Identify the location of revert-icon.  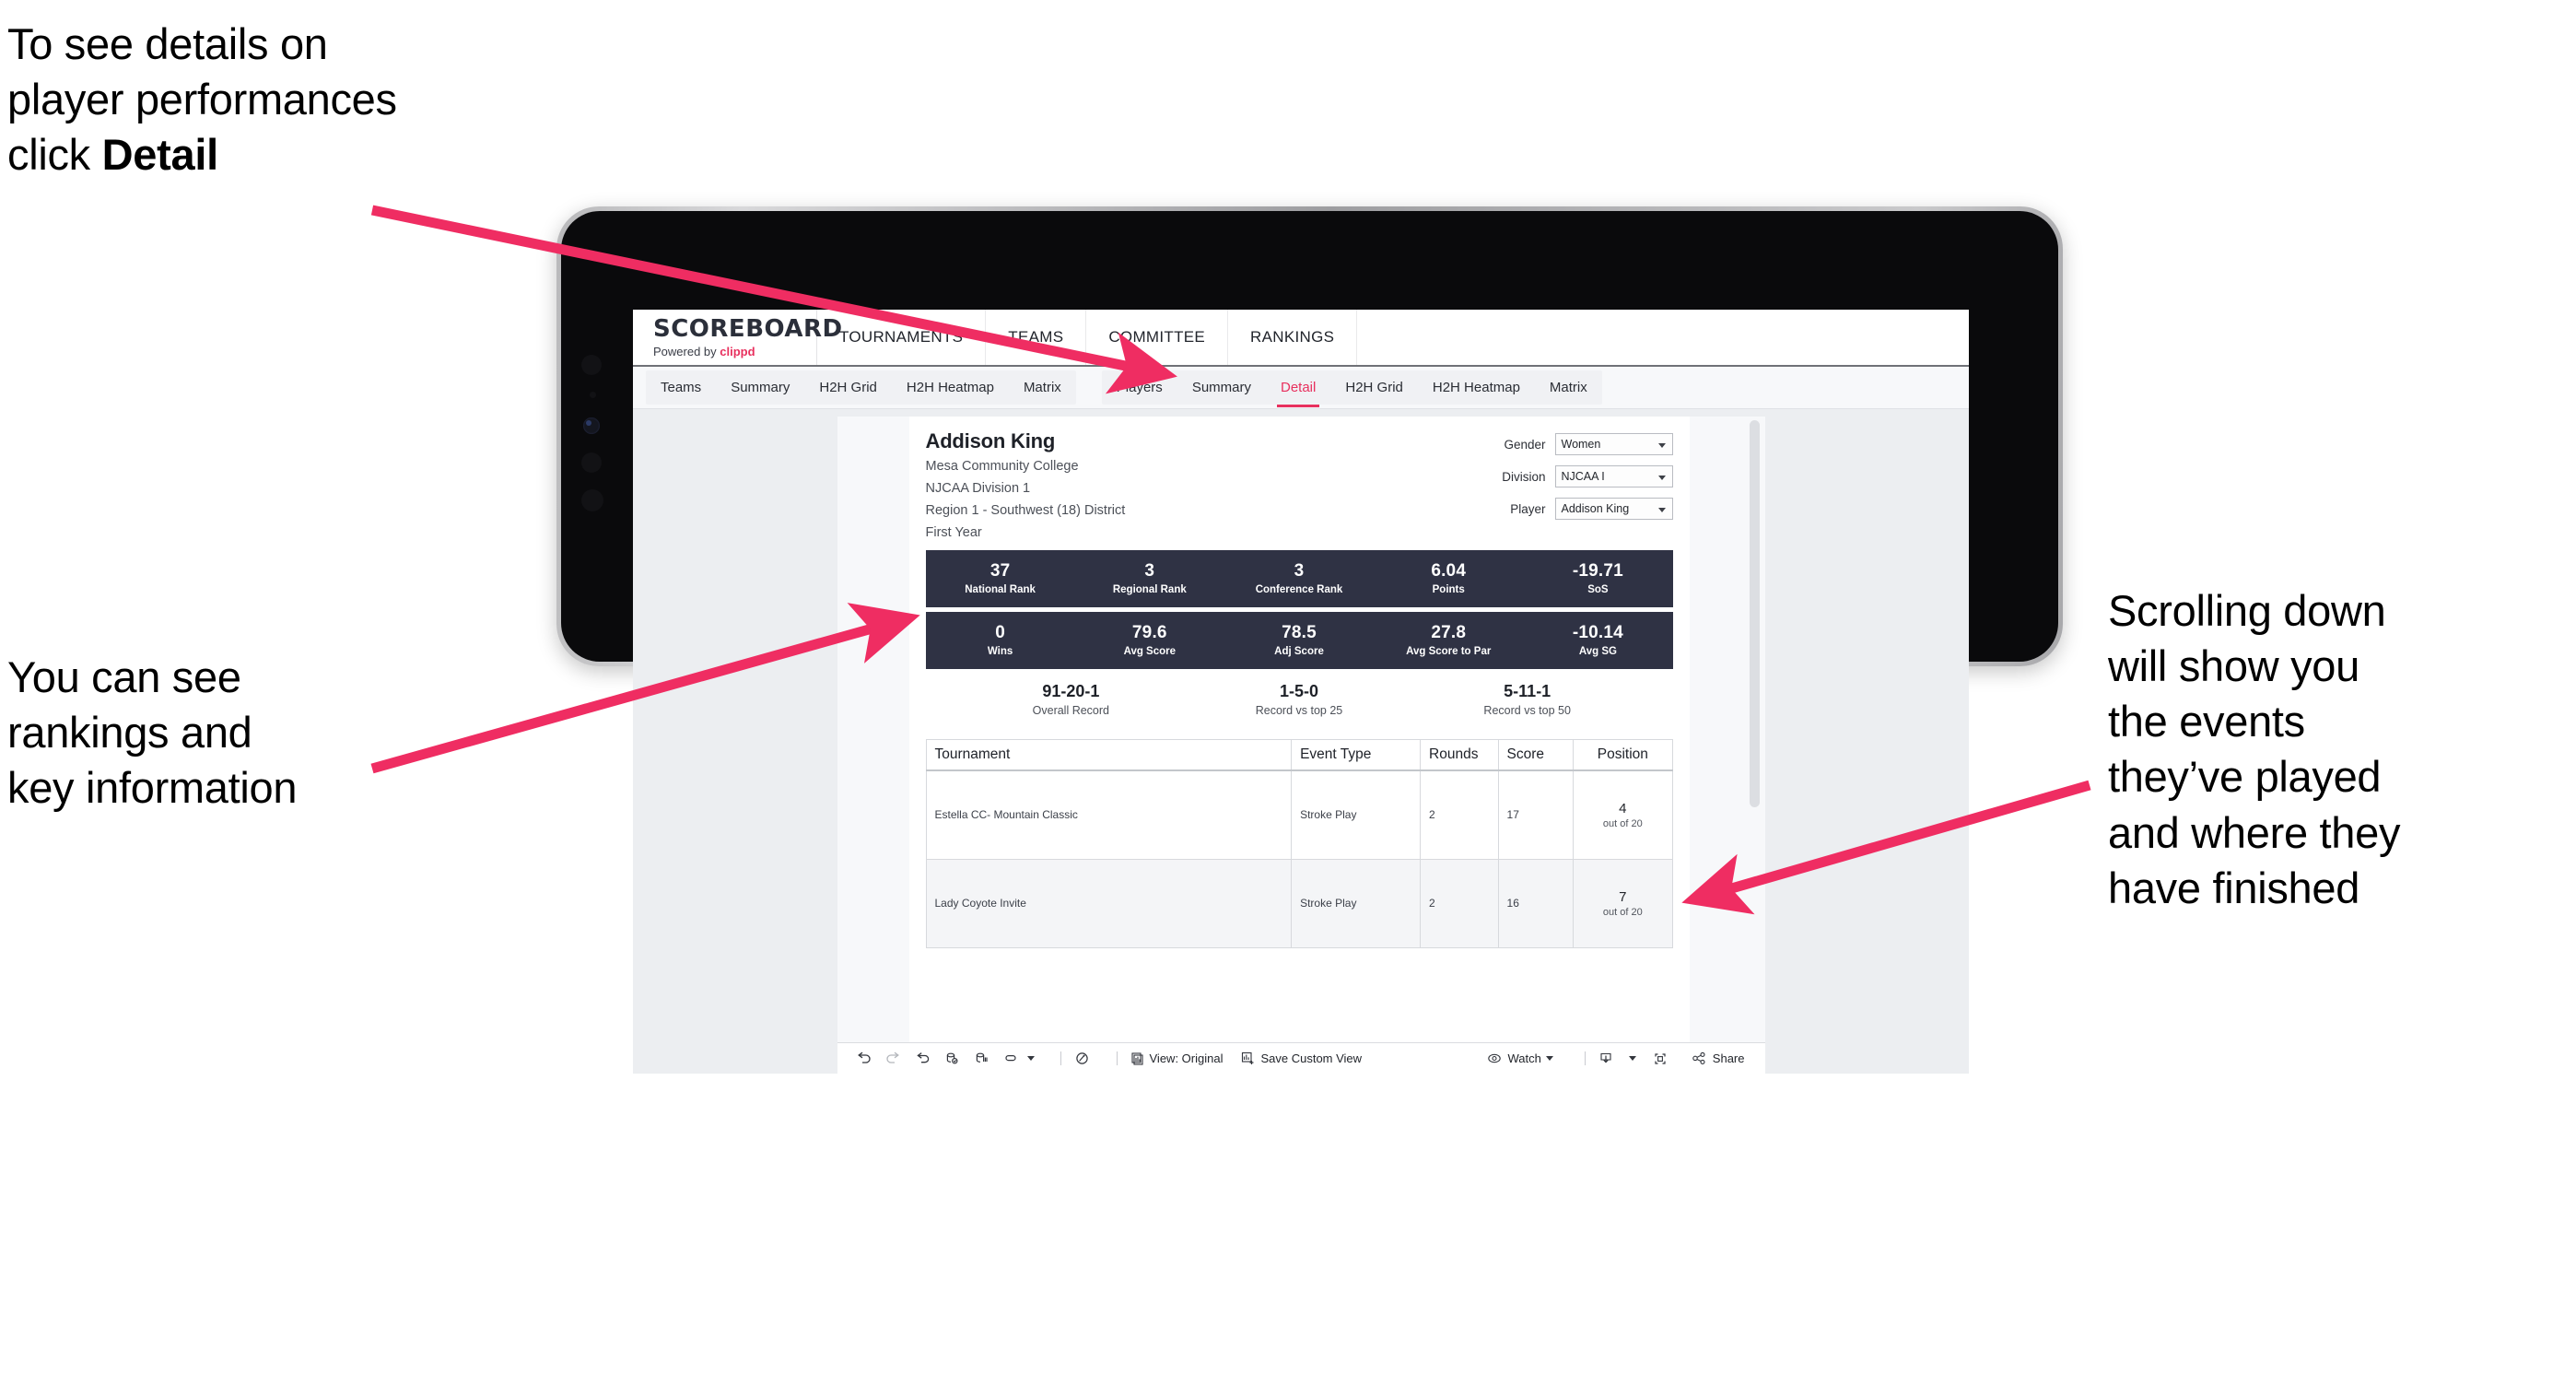
(923, 1058).